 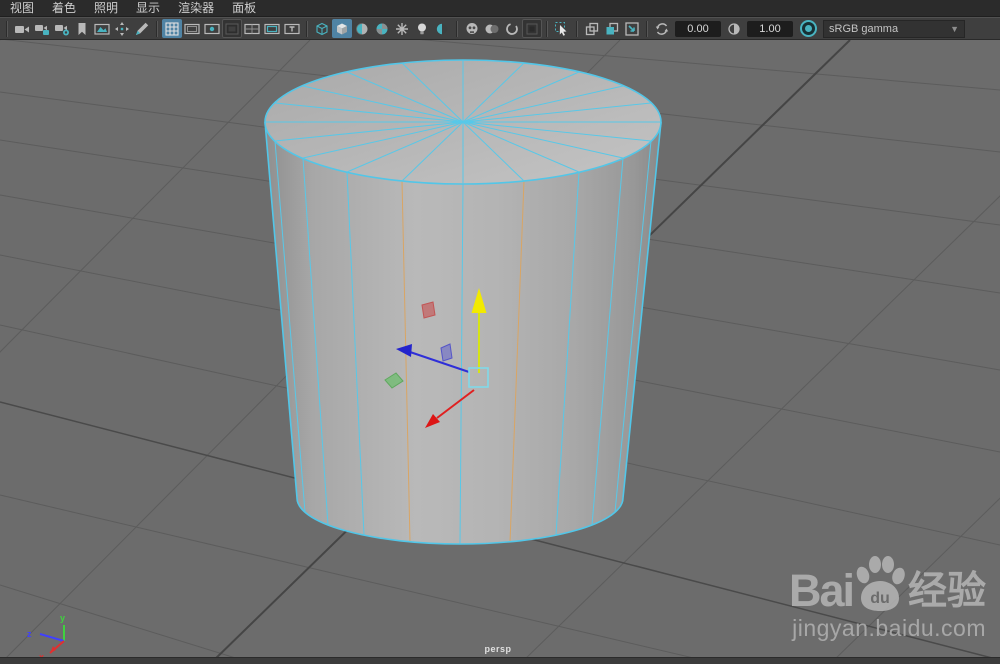 I want to click on gate-mask-icon, so click(x=232, y=28).